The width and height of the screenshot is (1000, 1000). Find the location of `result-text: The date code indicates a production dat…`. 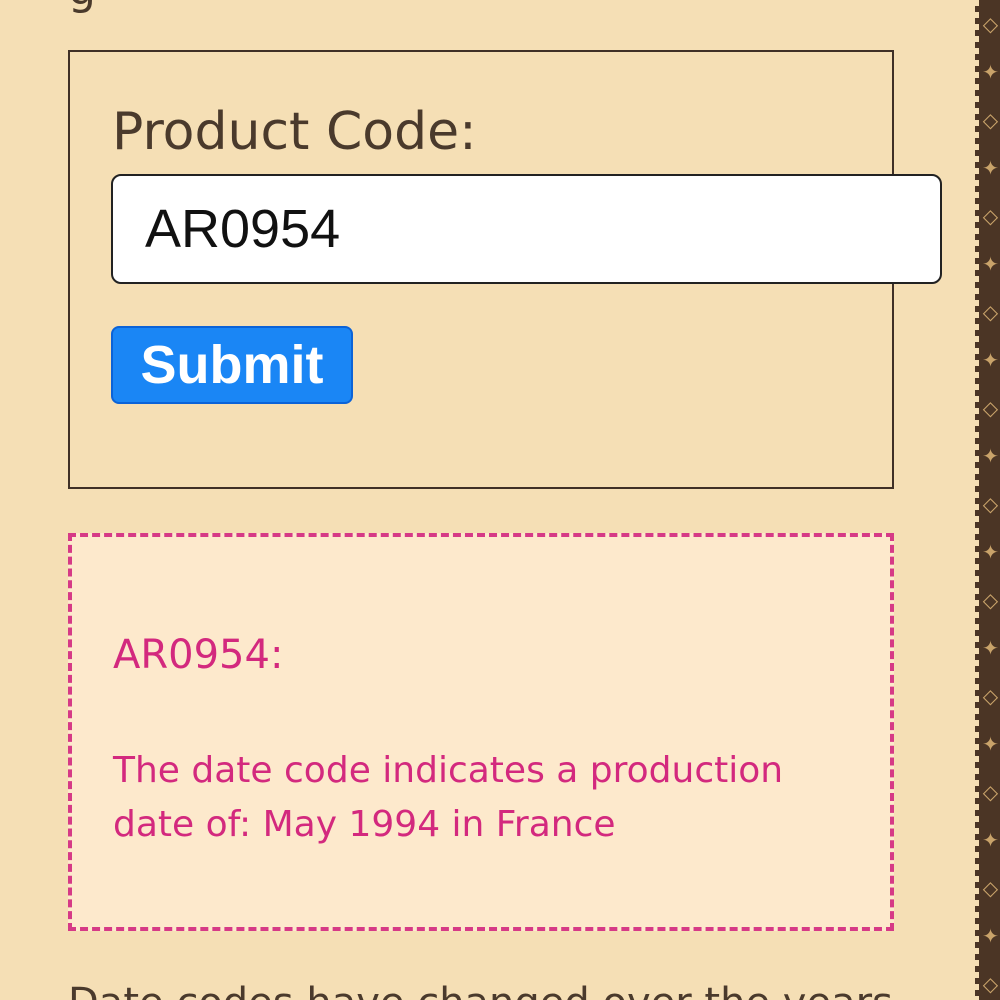

result-text: The date code indicates a production dat… is located at coordinates (448, 797).